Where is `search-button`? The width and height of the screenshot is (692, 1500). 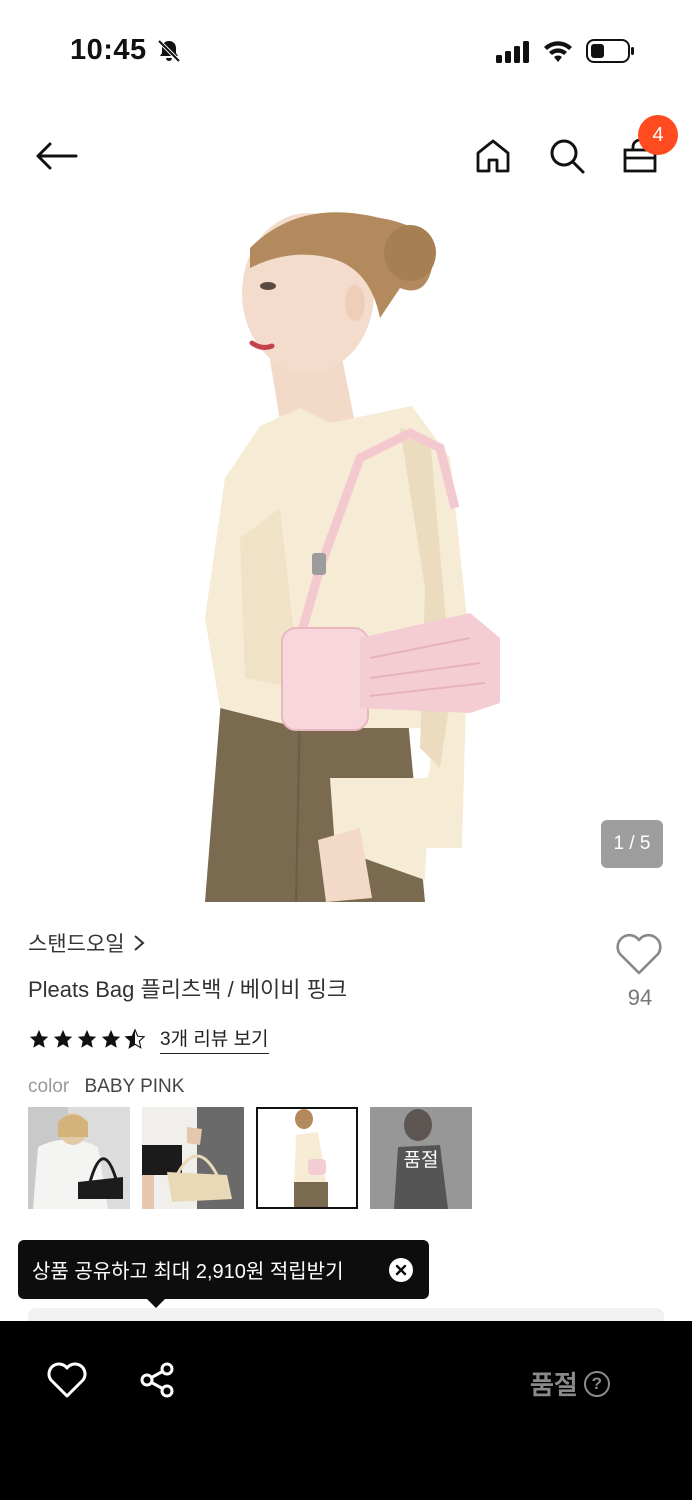
search-button is located at coordinates (567, 156).